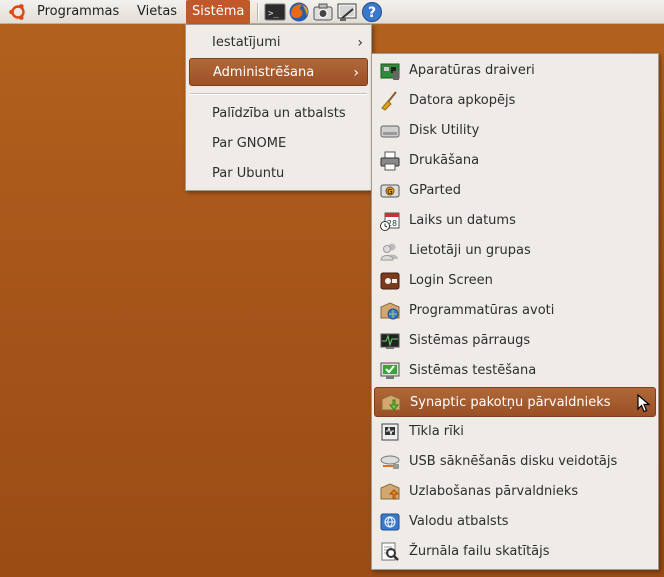 Image resolution: width=664 pixels, height=577 pixels. I want to click on screenshot-icon, so click(323, 12).